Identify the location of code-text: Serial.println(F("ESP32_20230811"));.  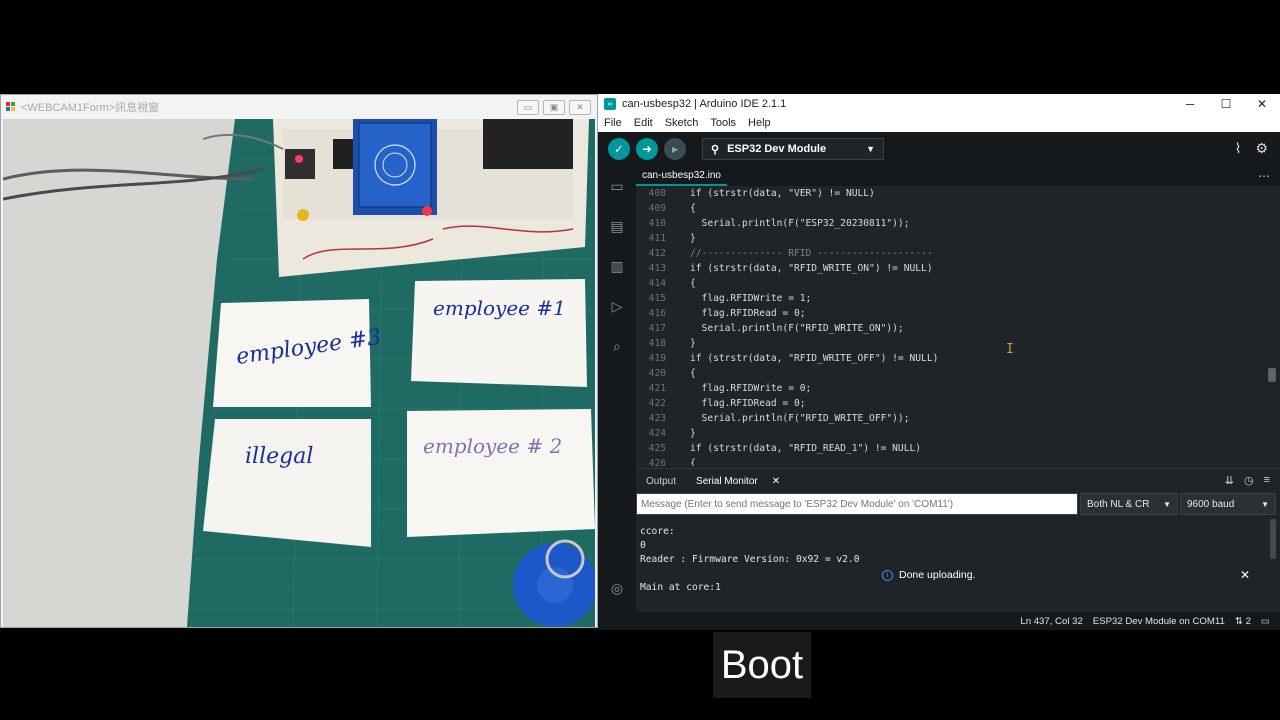
(800, 223).